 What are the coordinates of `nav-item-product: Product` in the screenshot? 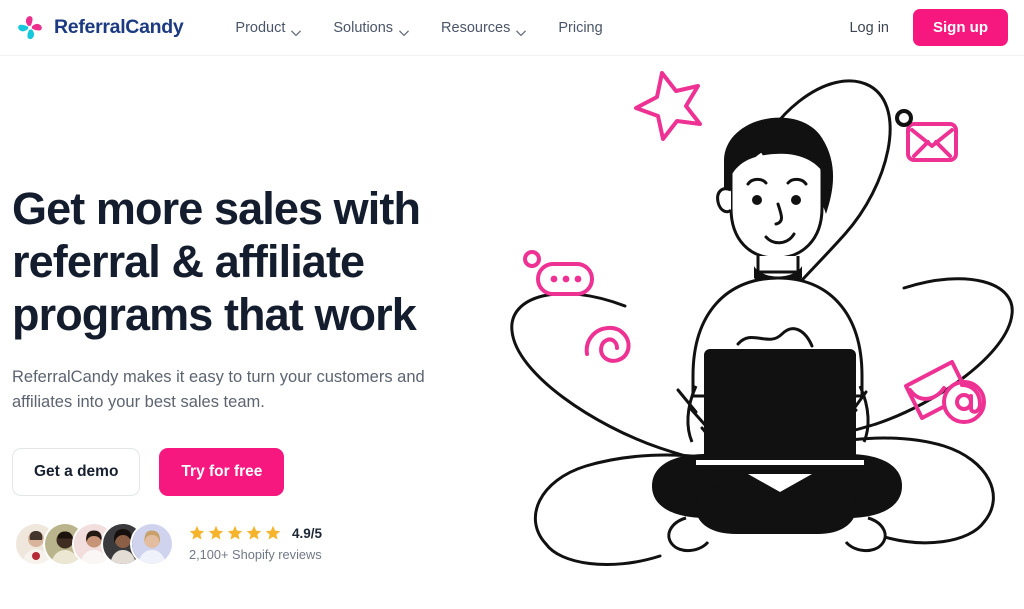 It's located at (268, 27).